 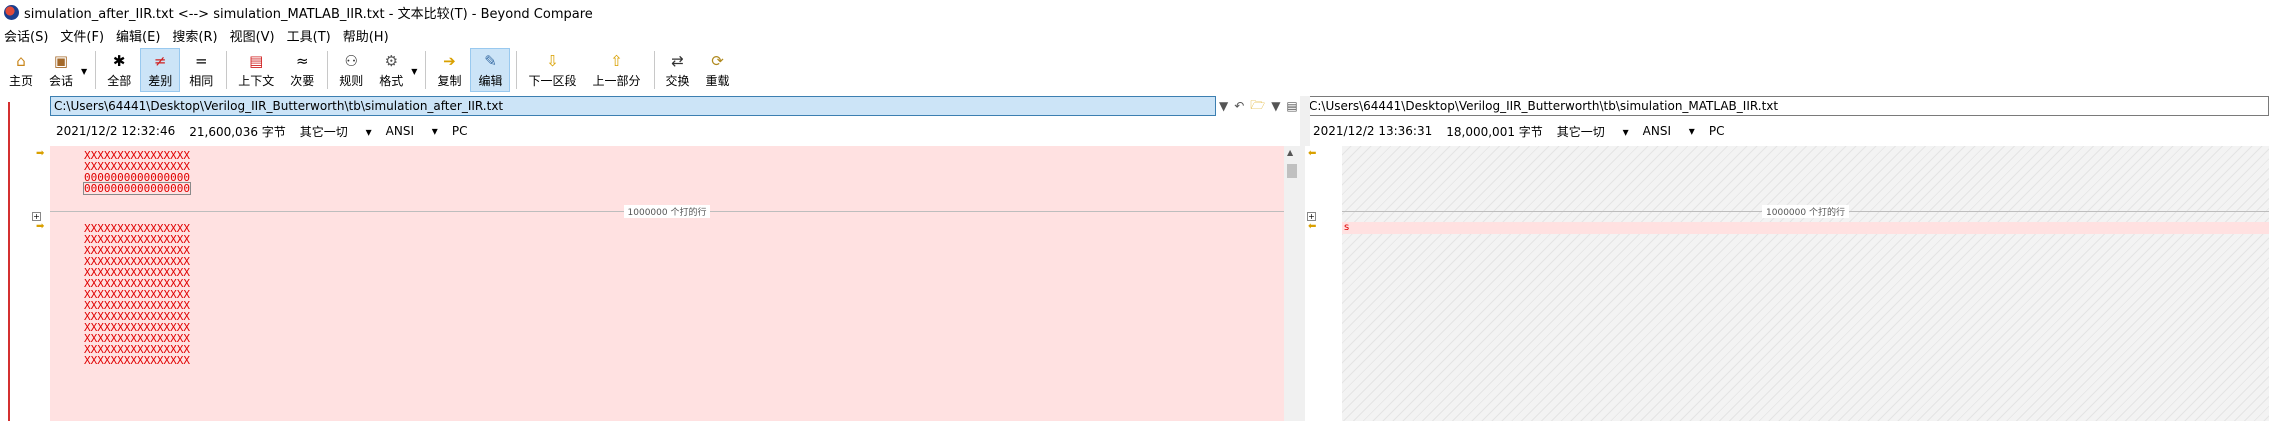 What do you see at coordinates (1292, 171) in the screenshot?
I see `scrollbar-thumb` at bounding box center [1292, 171].